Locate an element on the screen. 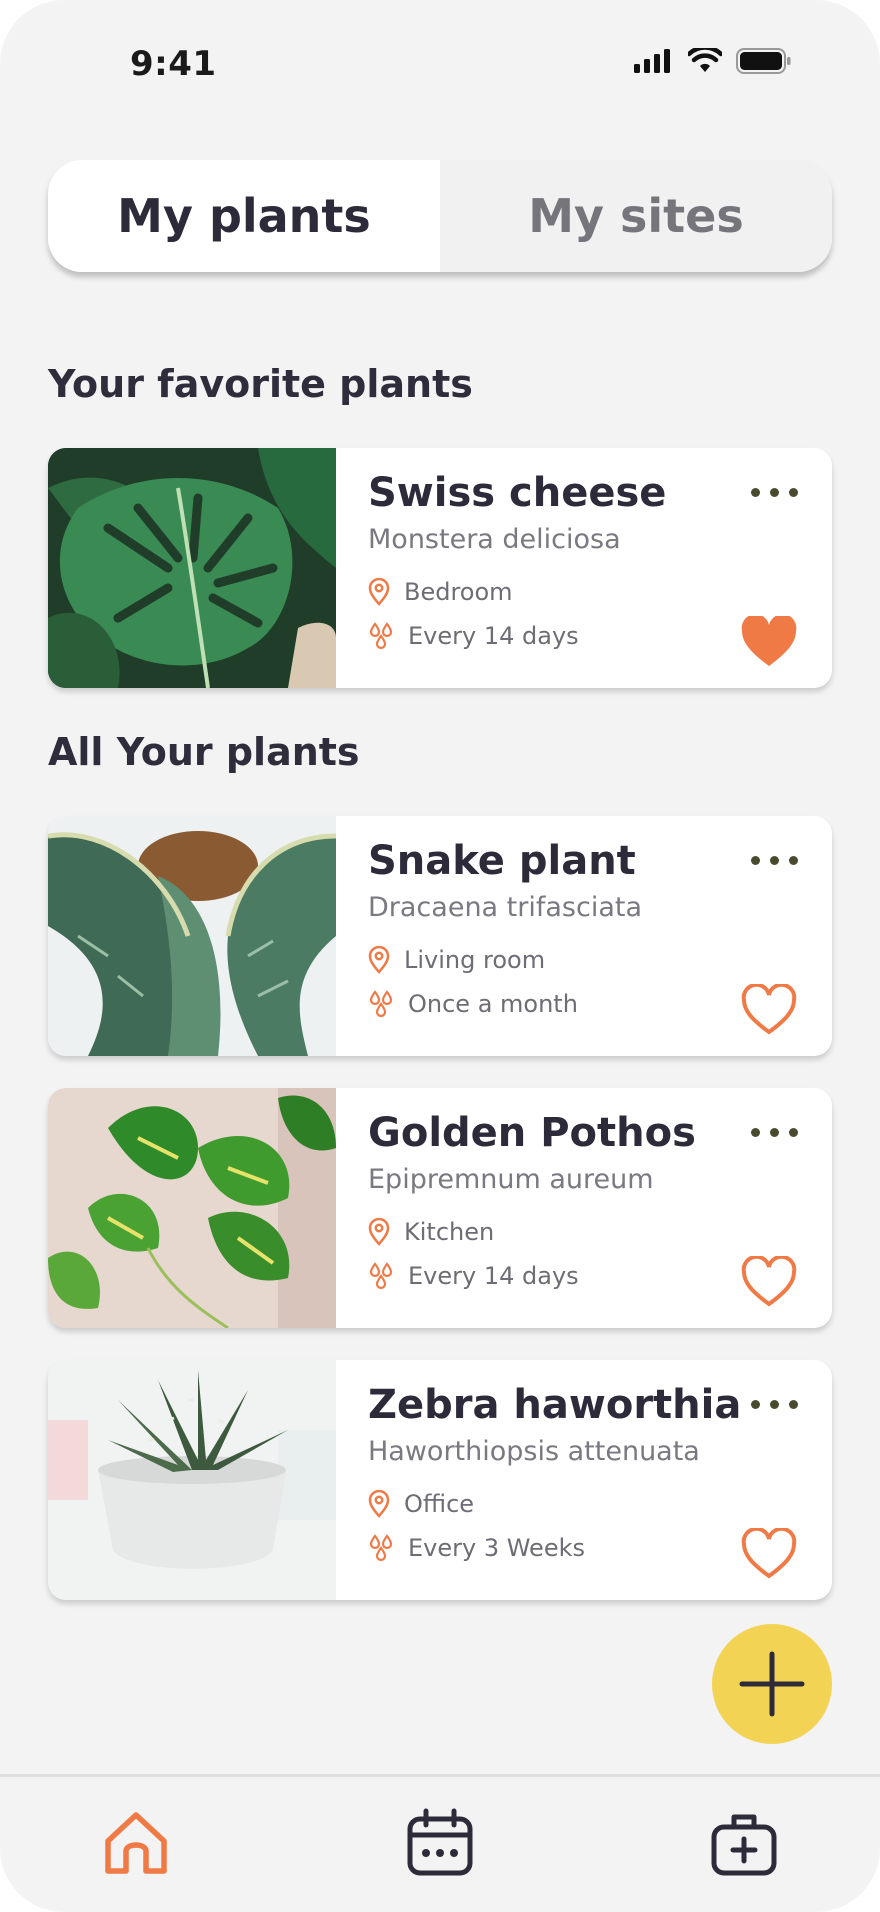 The width and height of the screenshot is (880, 1912). plant-scientific-name: Epipremnum aureum is located at coordinates (511, 1179).